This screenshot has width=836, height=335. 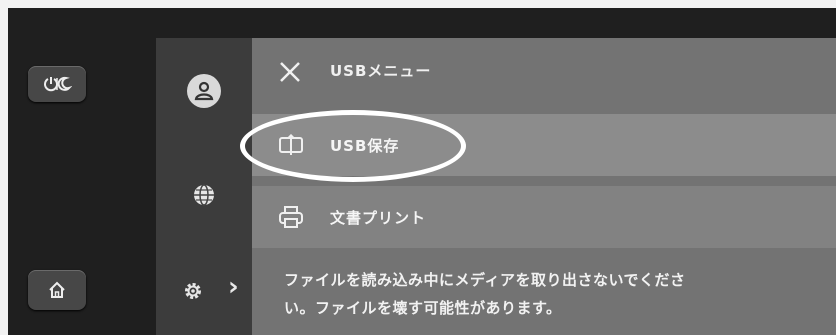 What do you see at coordinates (291, 217) in the screenshot?
I see `printer-icon` at bounding box center [291, 217].